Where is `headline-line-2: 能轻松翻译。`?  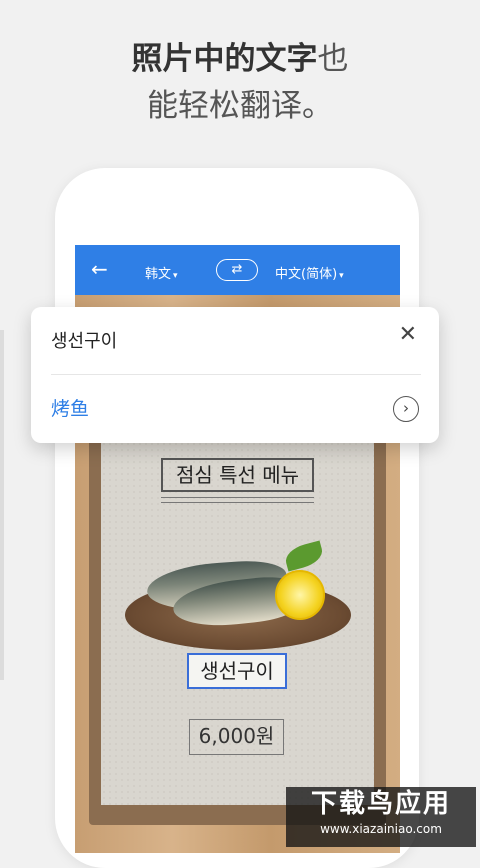
headline-line-2: 能轻松翻译。 is located at coordinates (240, 106).